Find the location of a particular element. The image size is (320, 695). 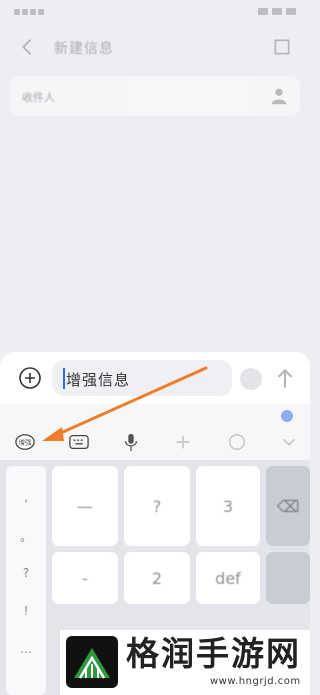

watermark-url: www.hngrjd.com is located at coordinates (255, 681).